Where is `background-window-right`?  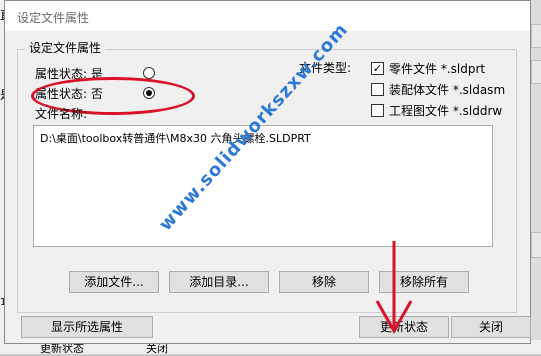 background-window-right is located at coordinates (536, 177).